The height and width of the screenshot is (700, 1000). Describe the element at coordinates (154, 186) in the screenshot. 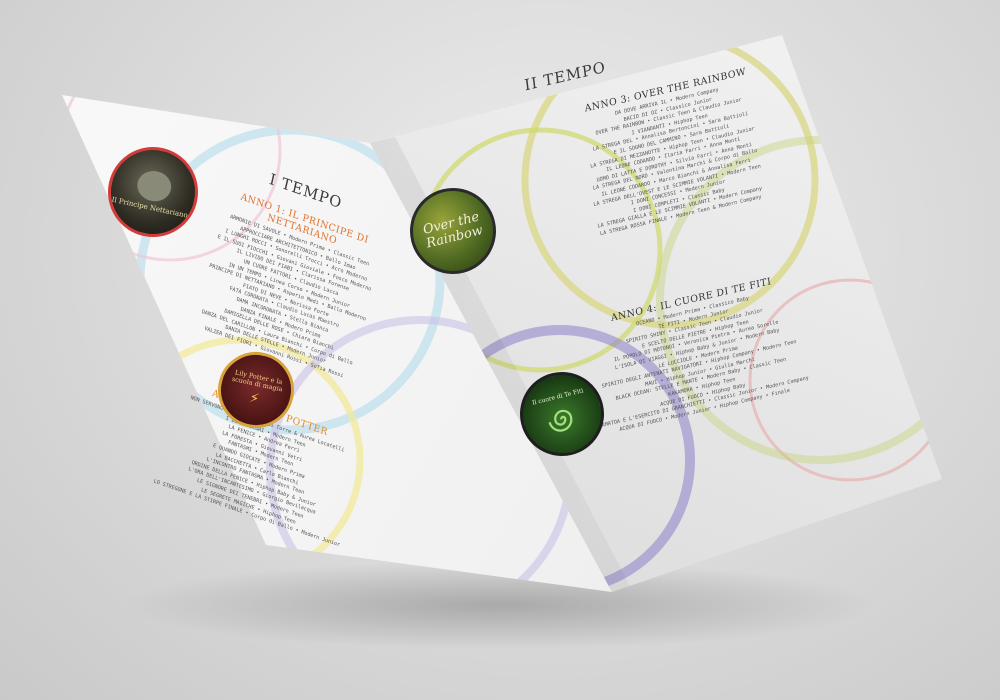

I see `character-illustration-icon` at that location.